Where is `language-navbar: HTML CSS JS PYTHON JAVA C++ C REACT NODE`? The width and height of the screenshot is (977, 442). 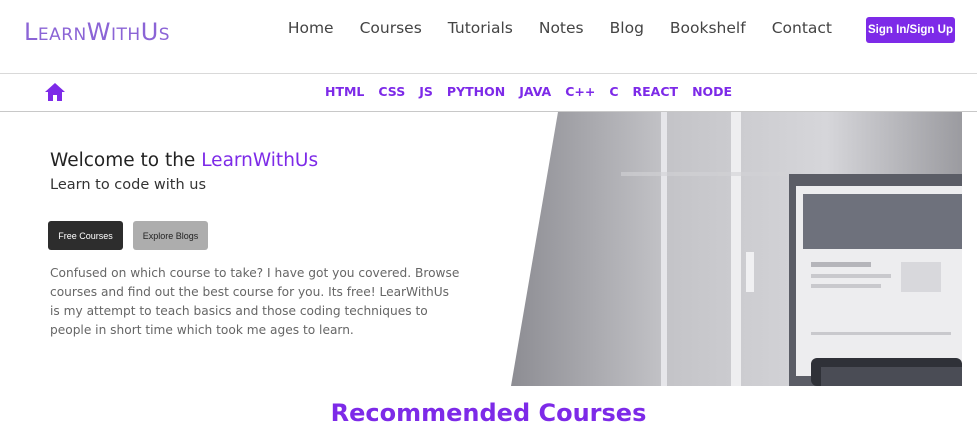
language-navbar: HTML CSS JS PYTHON JAVA C++ C REACT NODE is located at coordinates (488, 93).